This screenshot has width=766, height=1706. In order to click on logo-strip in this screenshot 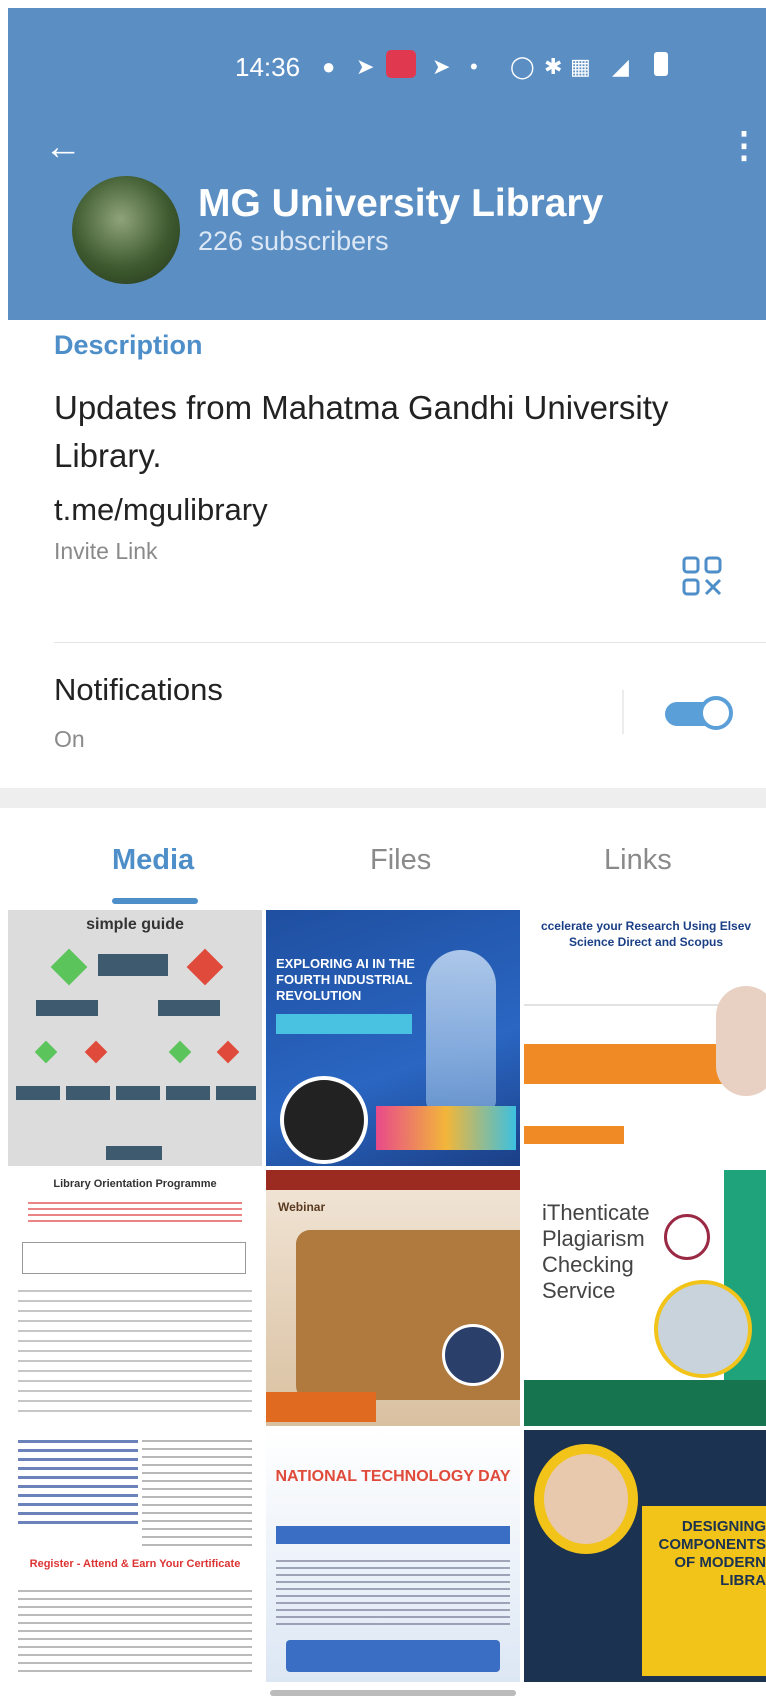, I will do `click(446, 1128)`.